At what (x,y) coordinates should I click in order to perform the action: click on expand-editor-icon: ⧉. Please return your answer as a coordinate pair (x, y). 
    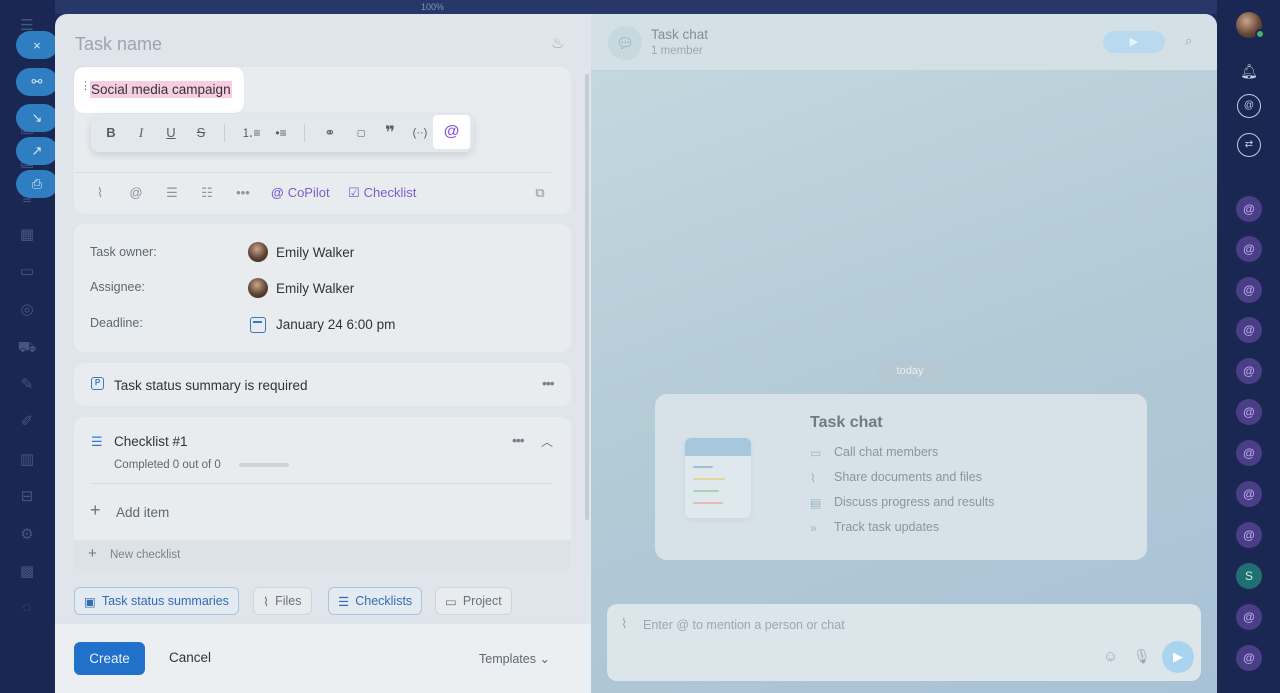
    Looking at the image, I should click on (540, 193).